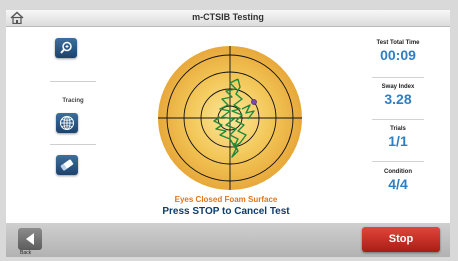  Describe the element at coordinates (398, 55) in the screenshot. I see `stat-total-time-value: 00:09` at that location.